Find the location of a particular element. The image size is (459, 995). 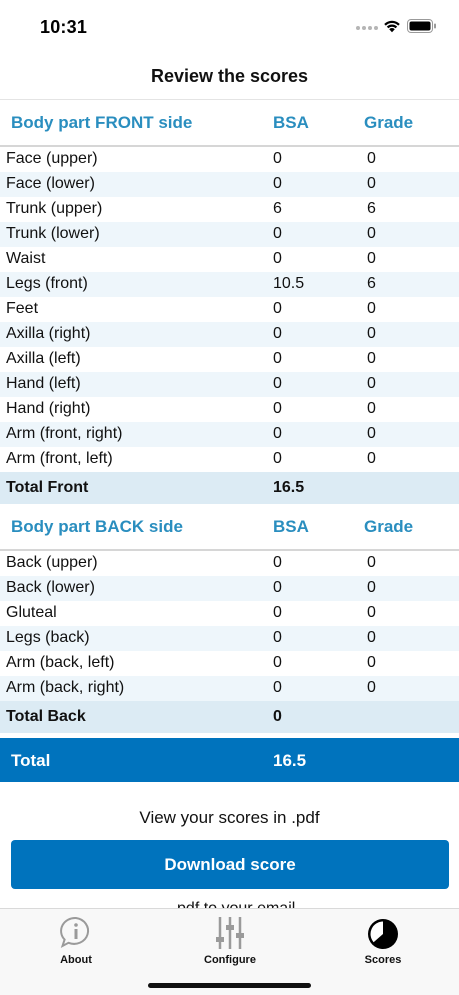

grand-total-value: 16.5 is located at coordinates (290, 760).